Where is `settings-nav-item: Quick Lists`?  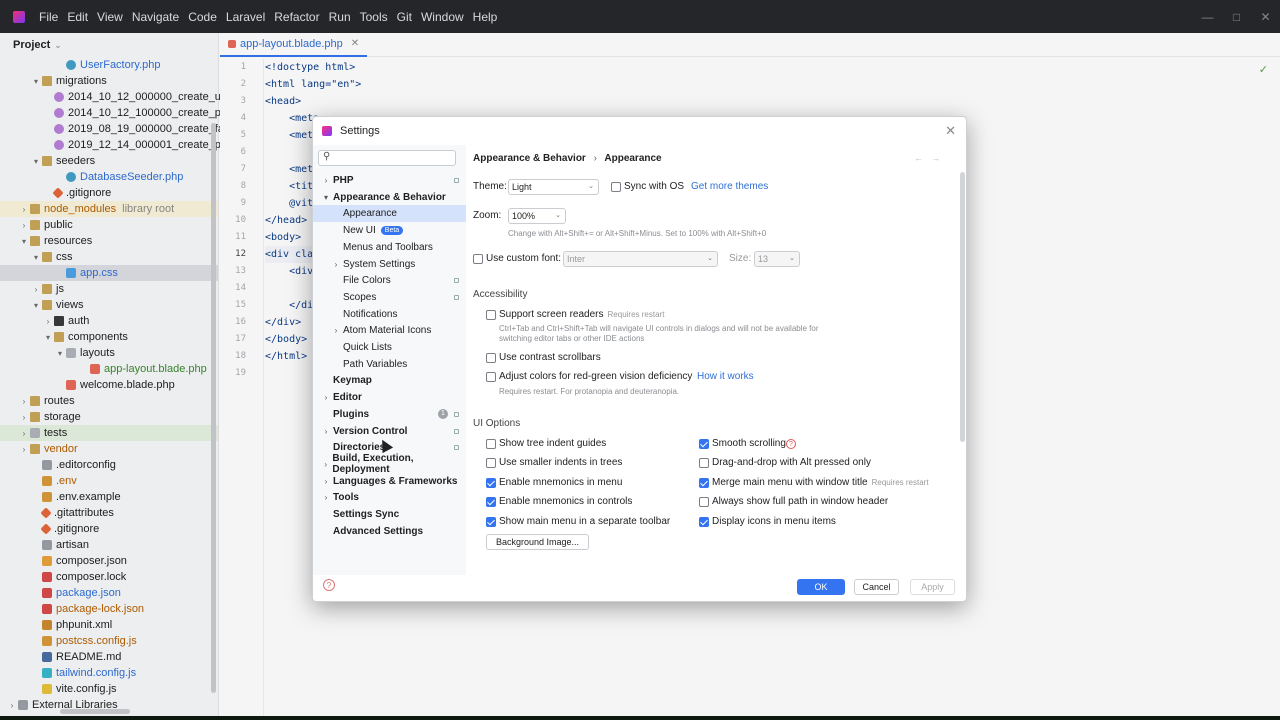
settings-nav-item: Quick Lists is located at coordinates (389, 347).